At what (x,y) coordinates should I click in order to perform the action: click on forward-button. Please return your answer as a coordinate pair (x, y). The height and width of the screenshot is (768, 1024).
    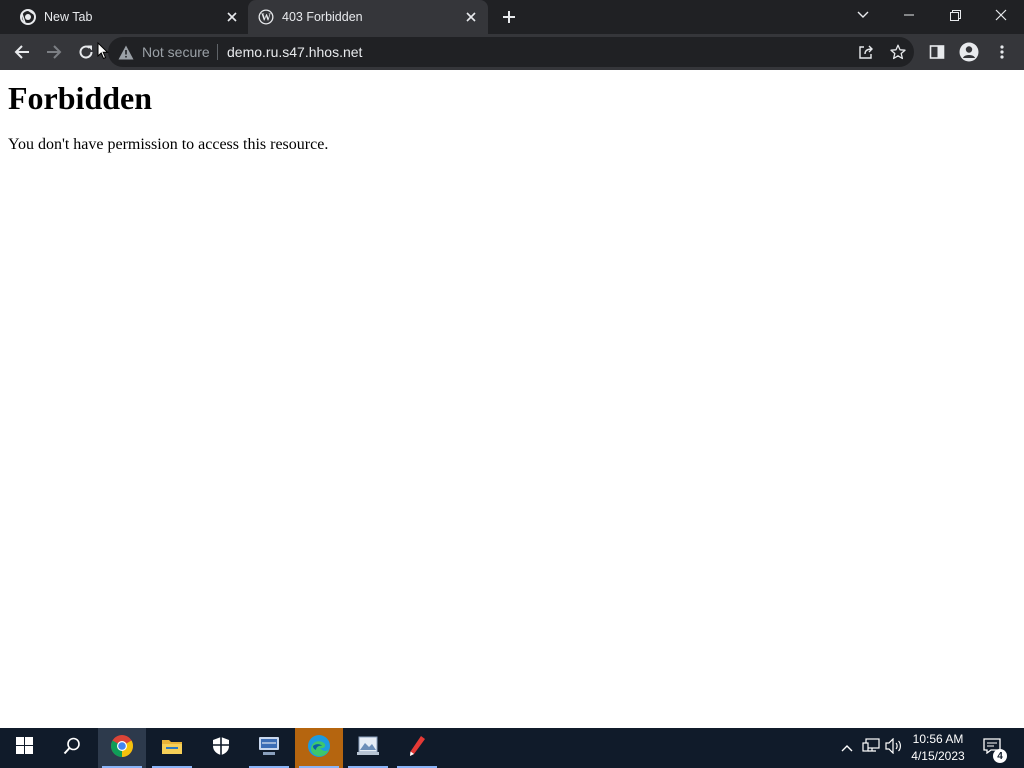
    Looking at the image, I should click on (54, 52).